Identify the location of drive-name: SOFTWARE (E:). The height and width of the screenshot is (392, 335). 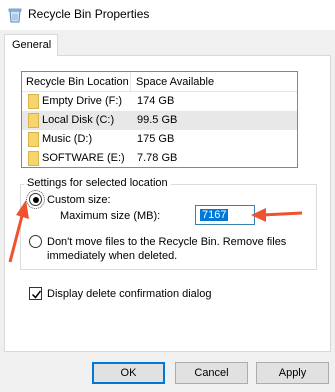
(83, 158).